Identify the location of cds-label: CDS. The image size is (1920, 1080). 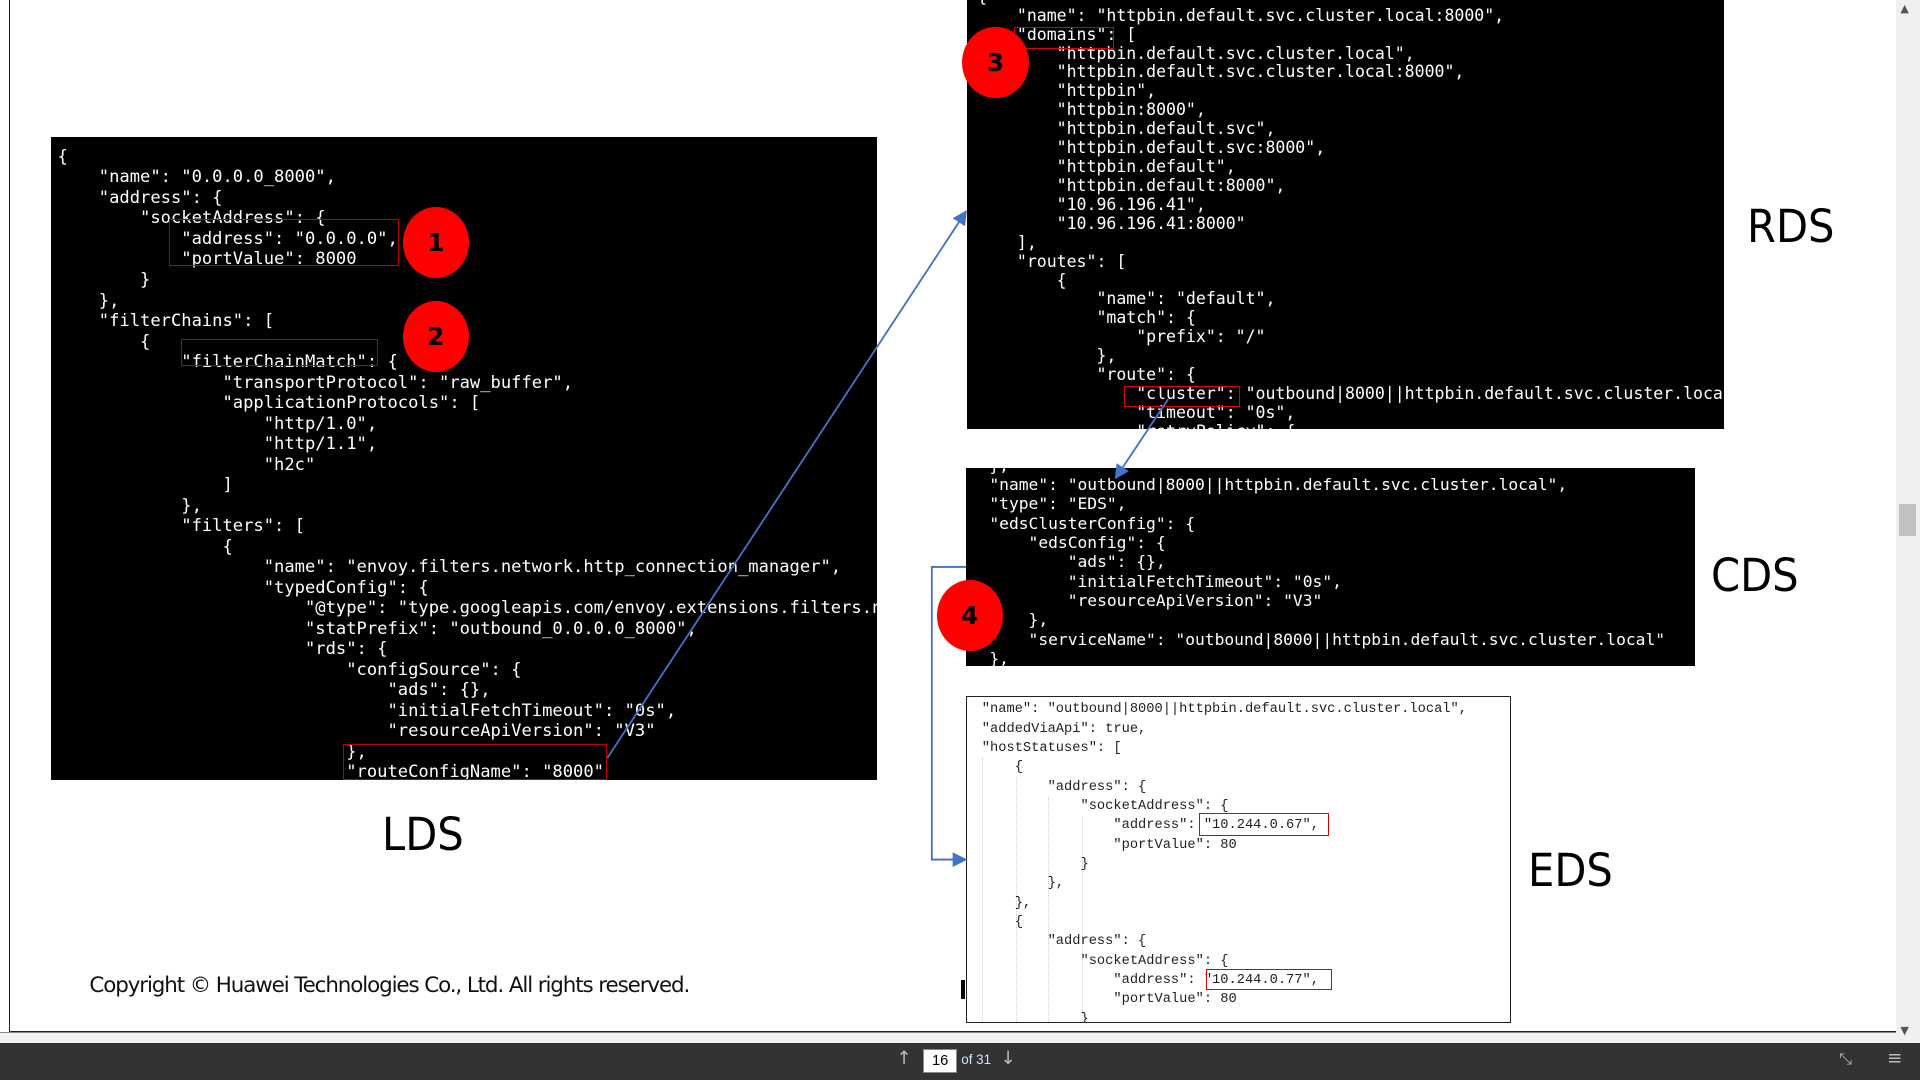
(1754, 575).